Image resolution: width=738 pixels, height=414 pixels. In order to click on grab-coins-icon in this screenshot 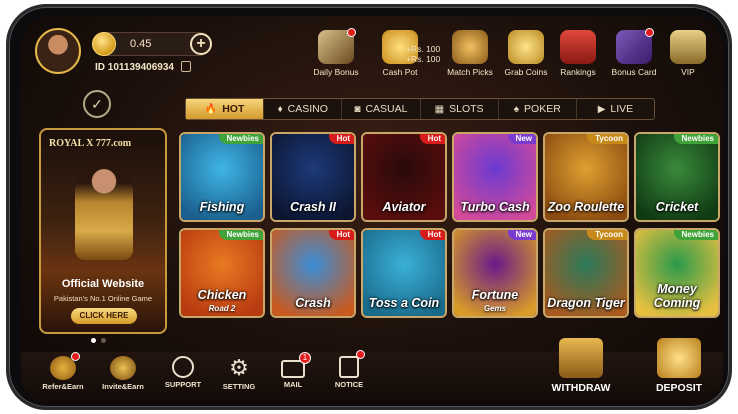, I will do `click(526, 47)`.